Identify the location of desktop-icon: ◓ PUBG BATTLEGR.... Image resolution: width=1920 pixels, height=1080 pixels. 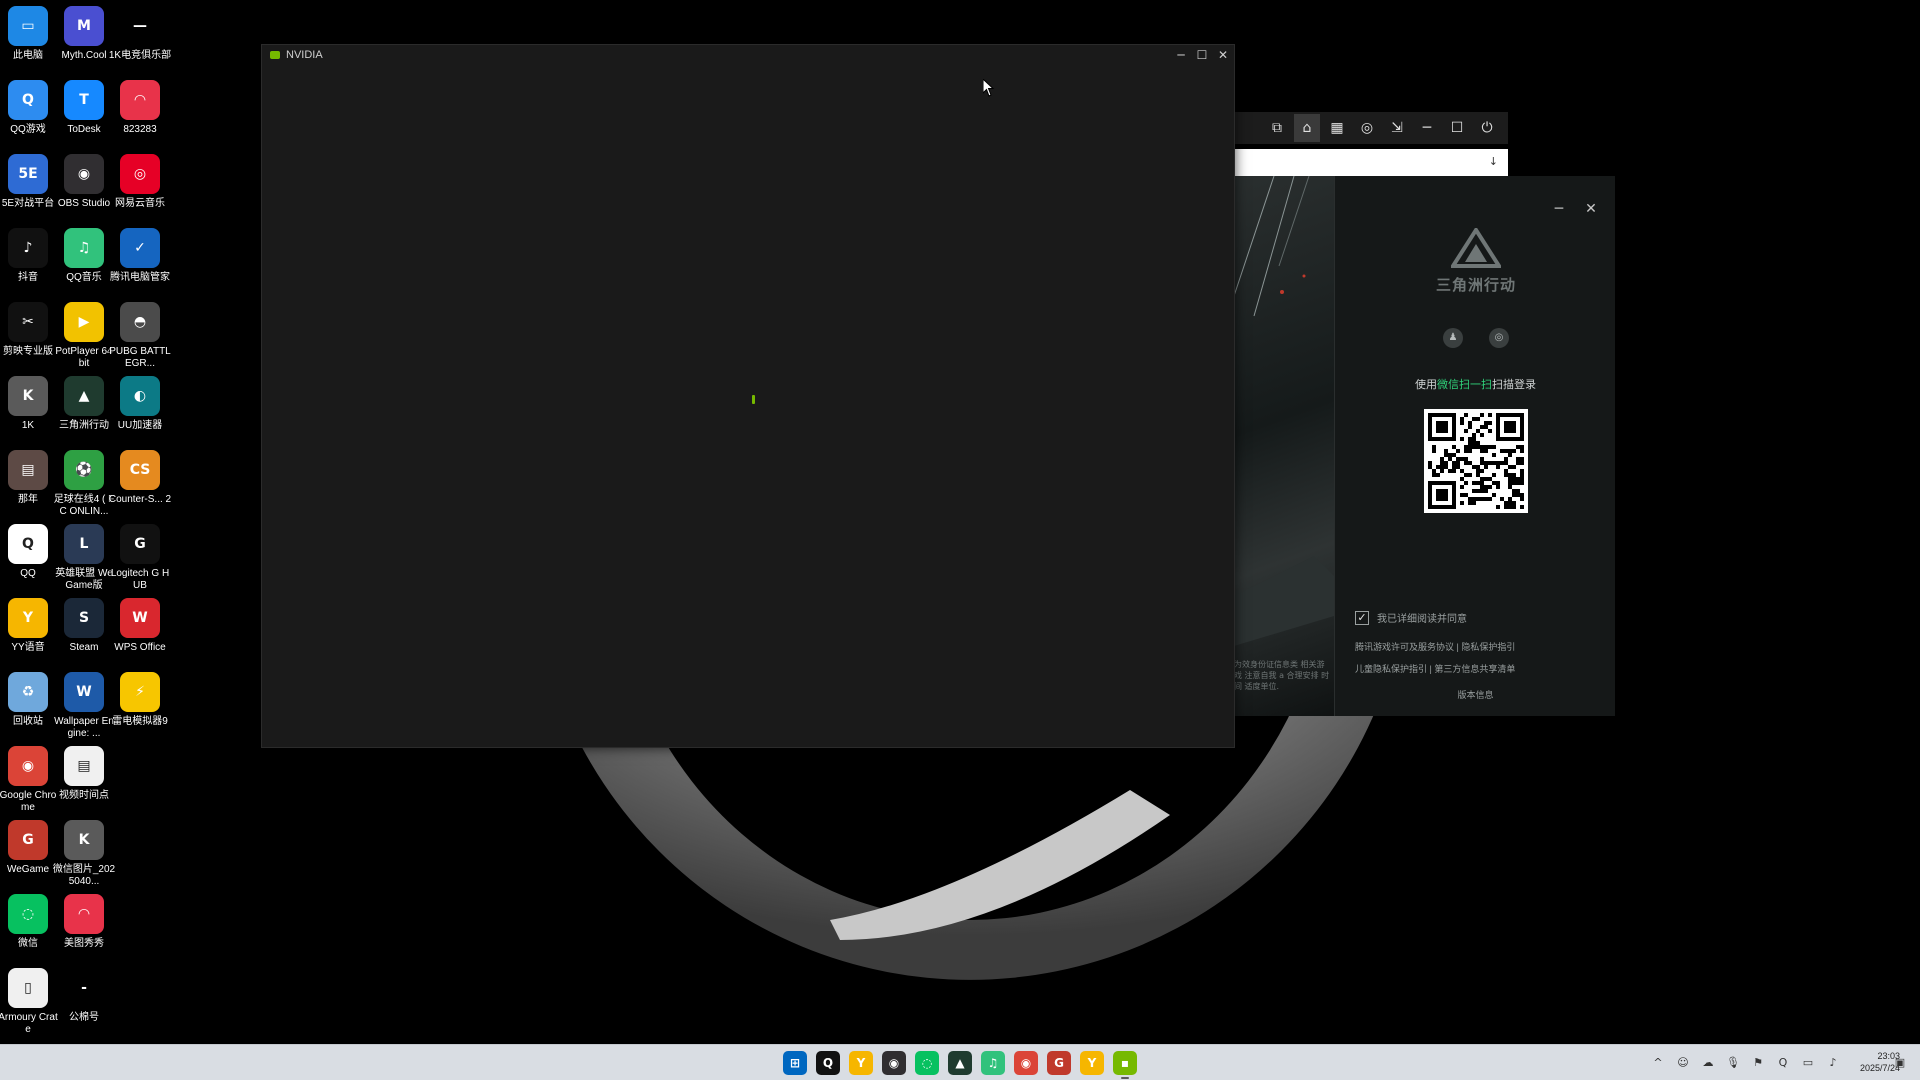
(140, 336).